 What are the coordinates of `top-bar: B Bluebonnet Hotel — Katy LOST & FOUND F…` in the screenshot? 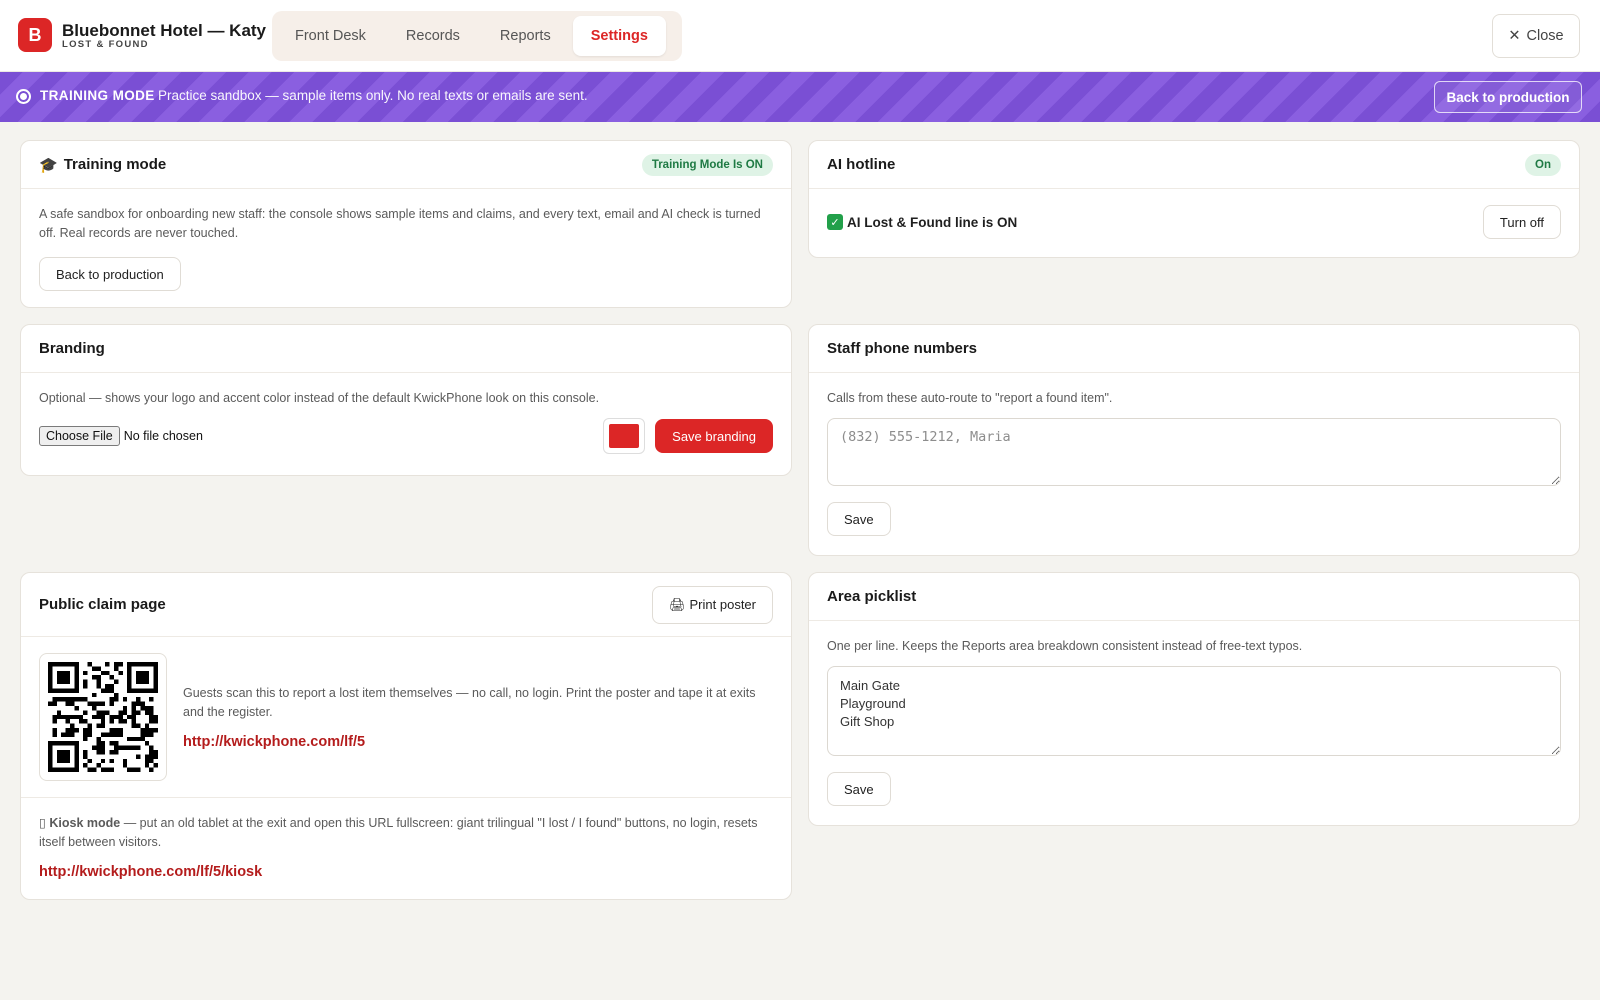 It's located at (800, 36).